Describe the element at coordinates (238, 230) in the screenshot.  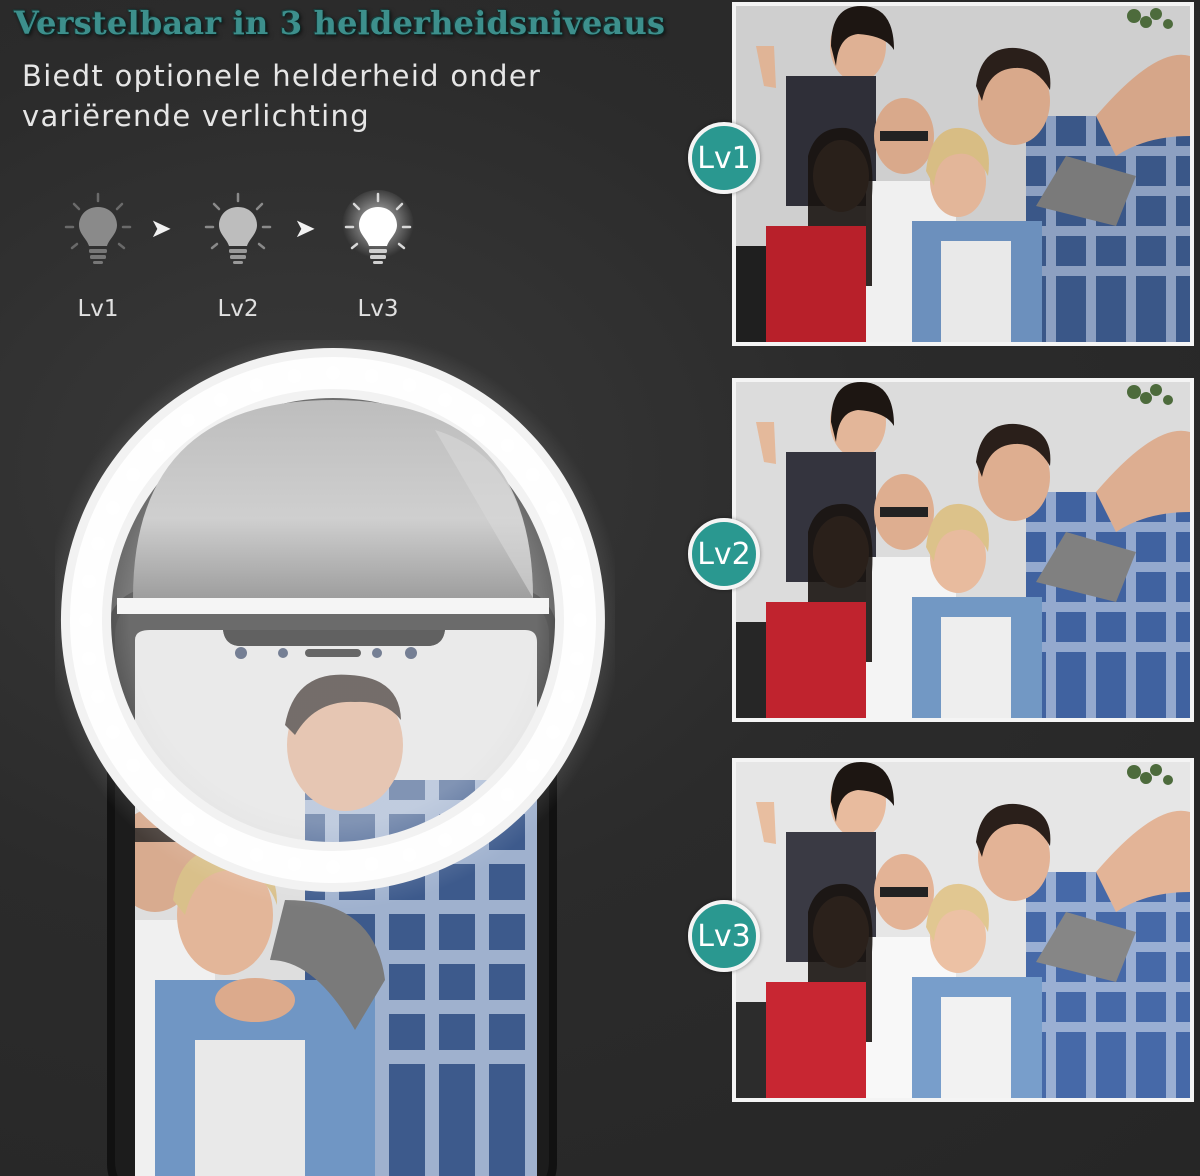
I see `medium-bulb-icon` at that location.